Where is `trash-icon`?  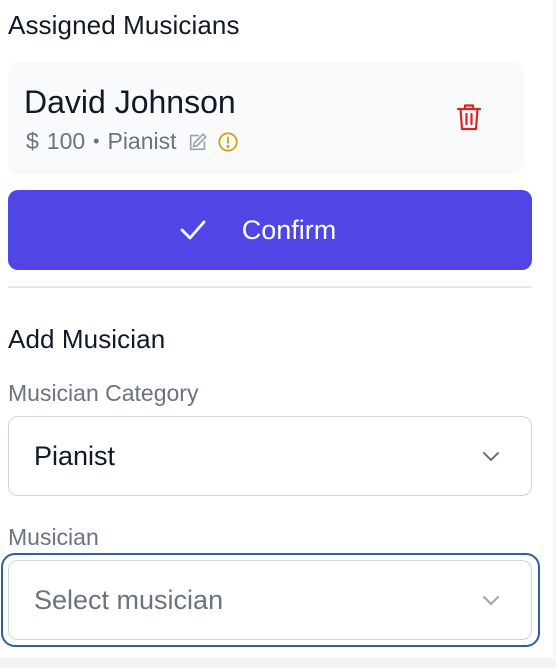
trash-icon is located at coordinates (469, 117).